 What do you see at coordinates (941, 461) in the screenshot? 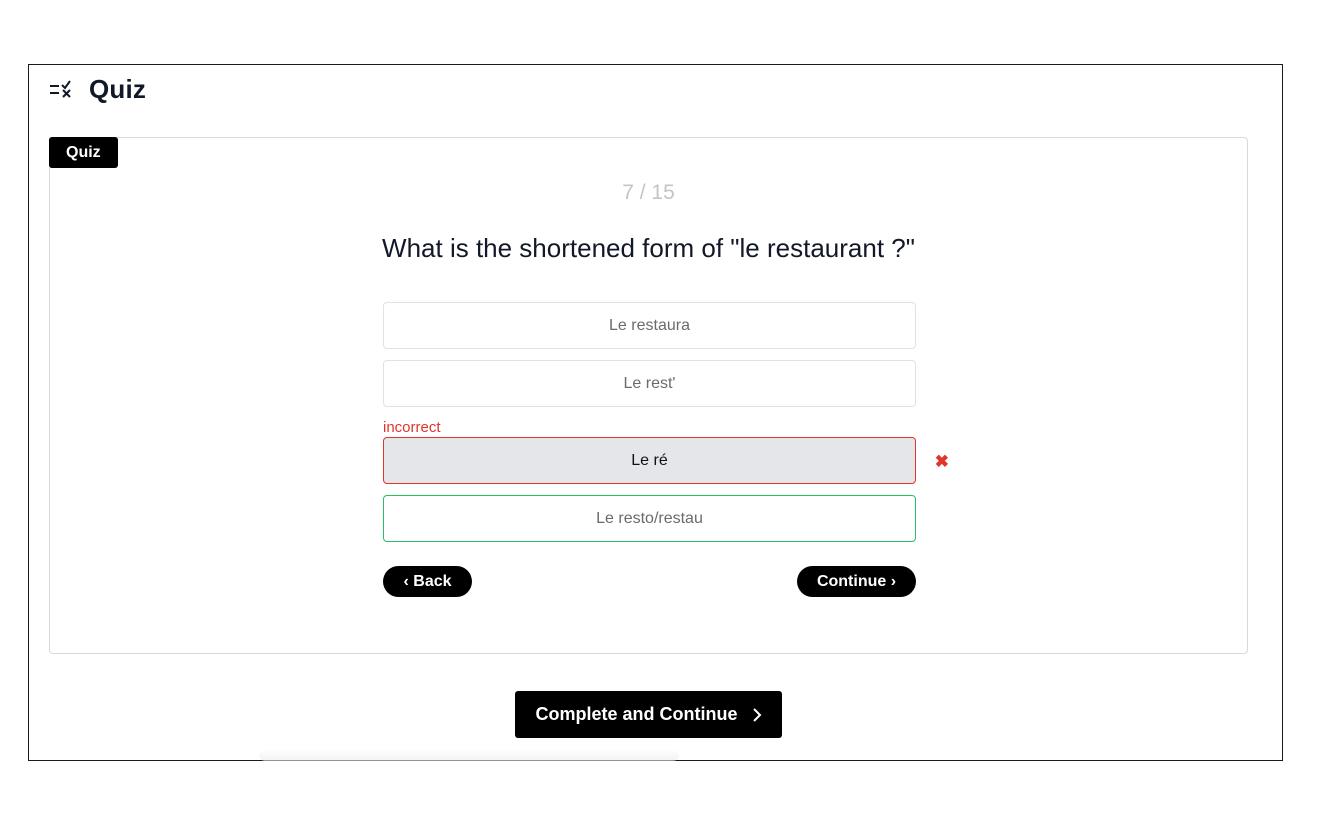
I see `incorrect-x-icon: ✖` at bounding box center [941, 461].